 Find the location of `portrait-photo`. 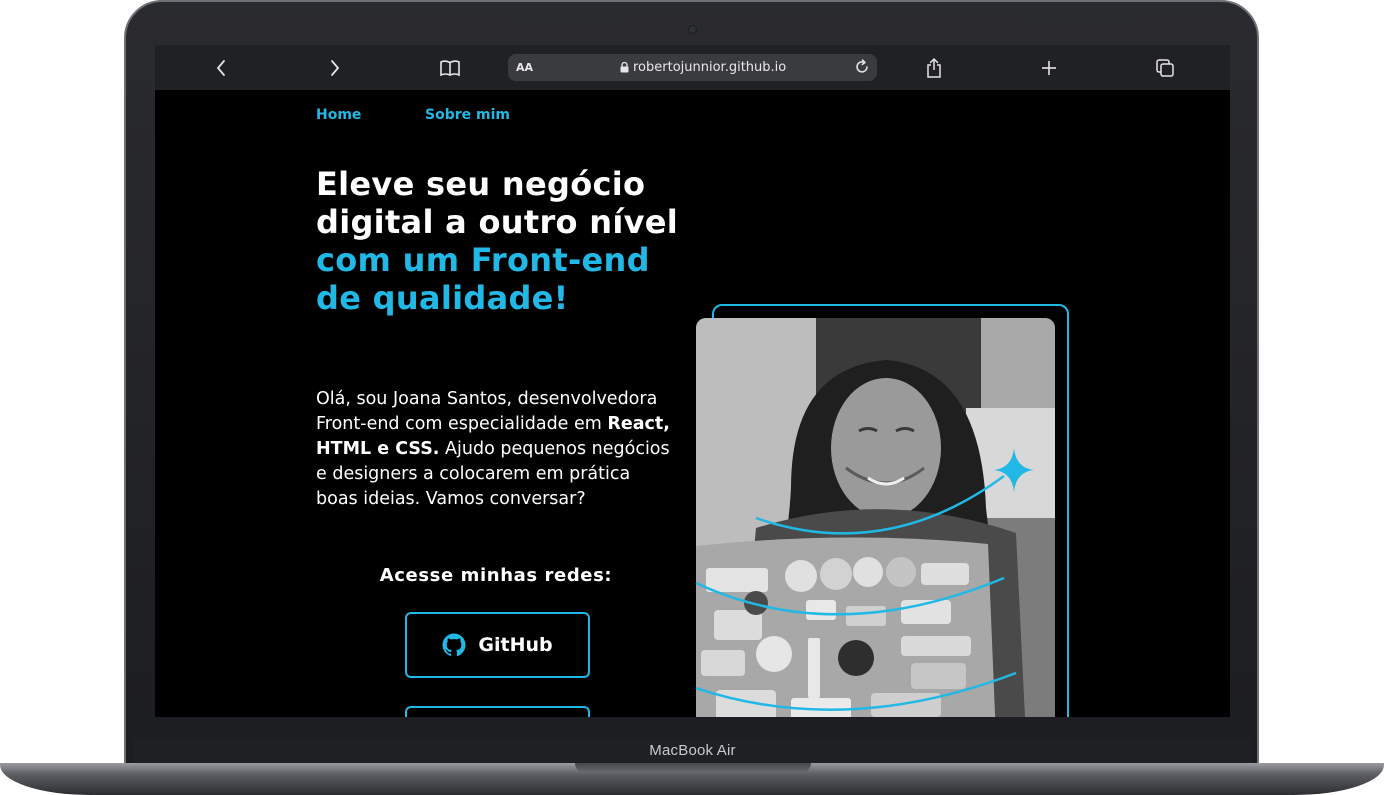

portrait-photo is located at coordinates (875, 517).